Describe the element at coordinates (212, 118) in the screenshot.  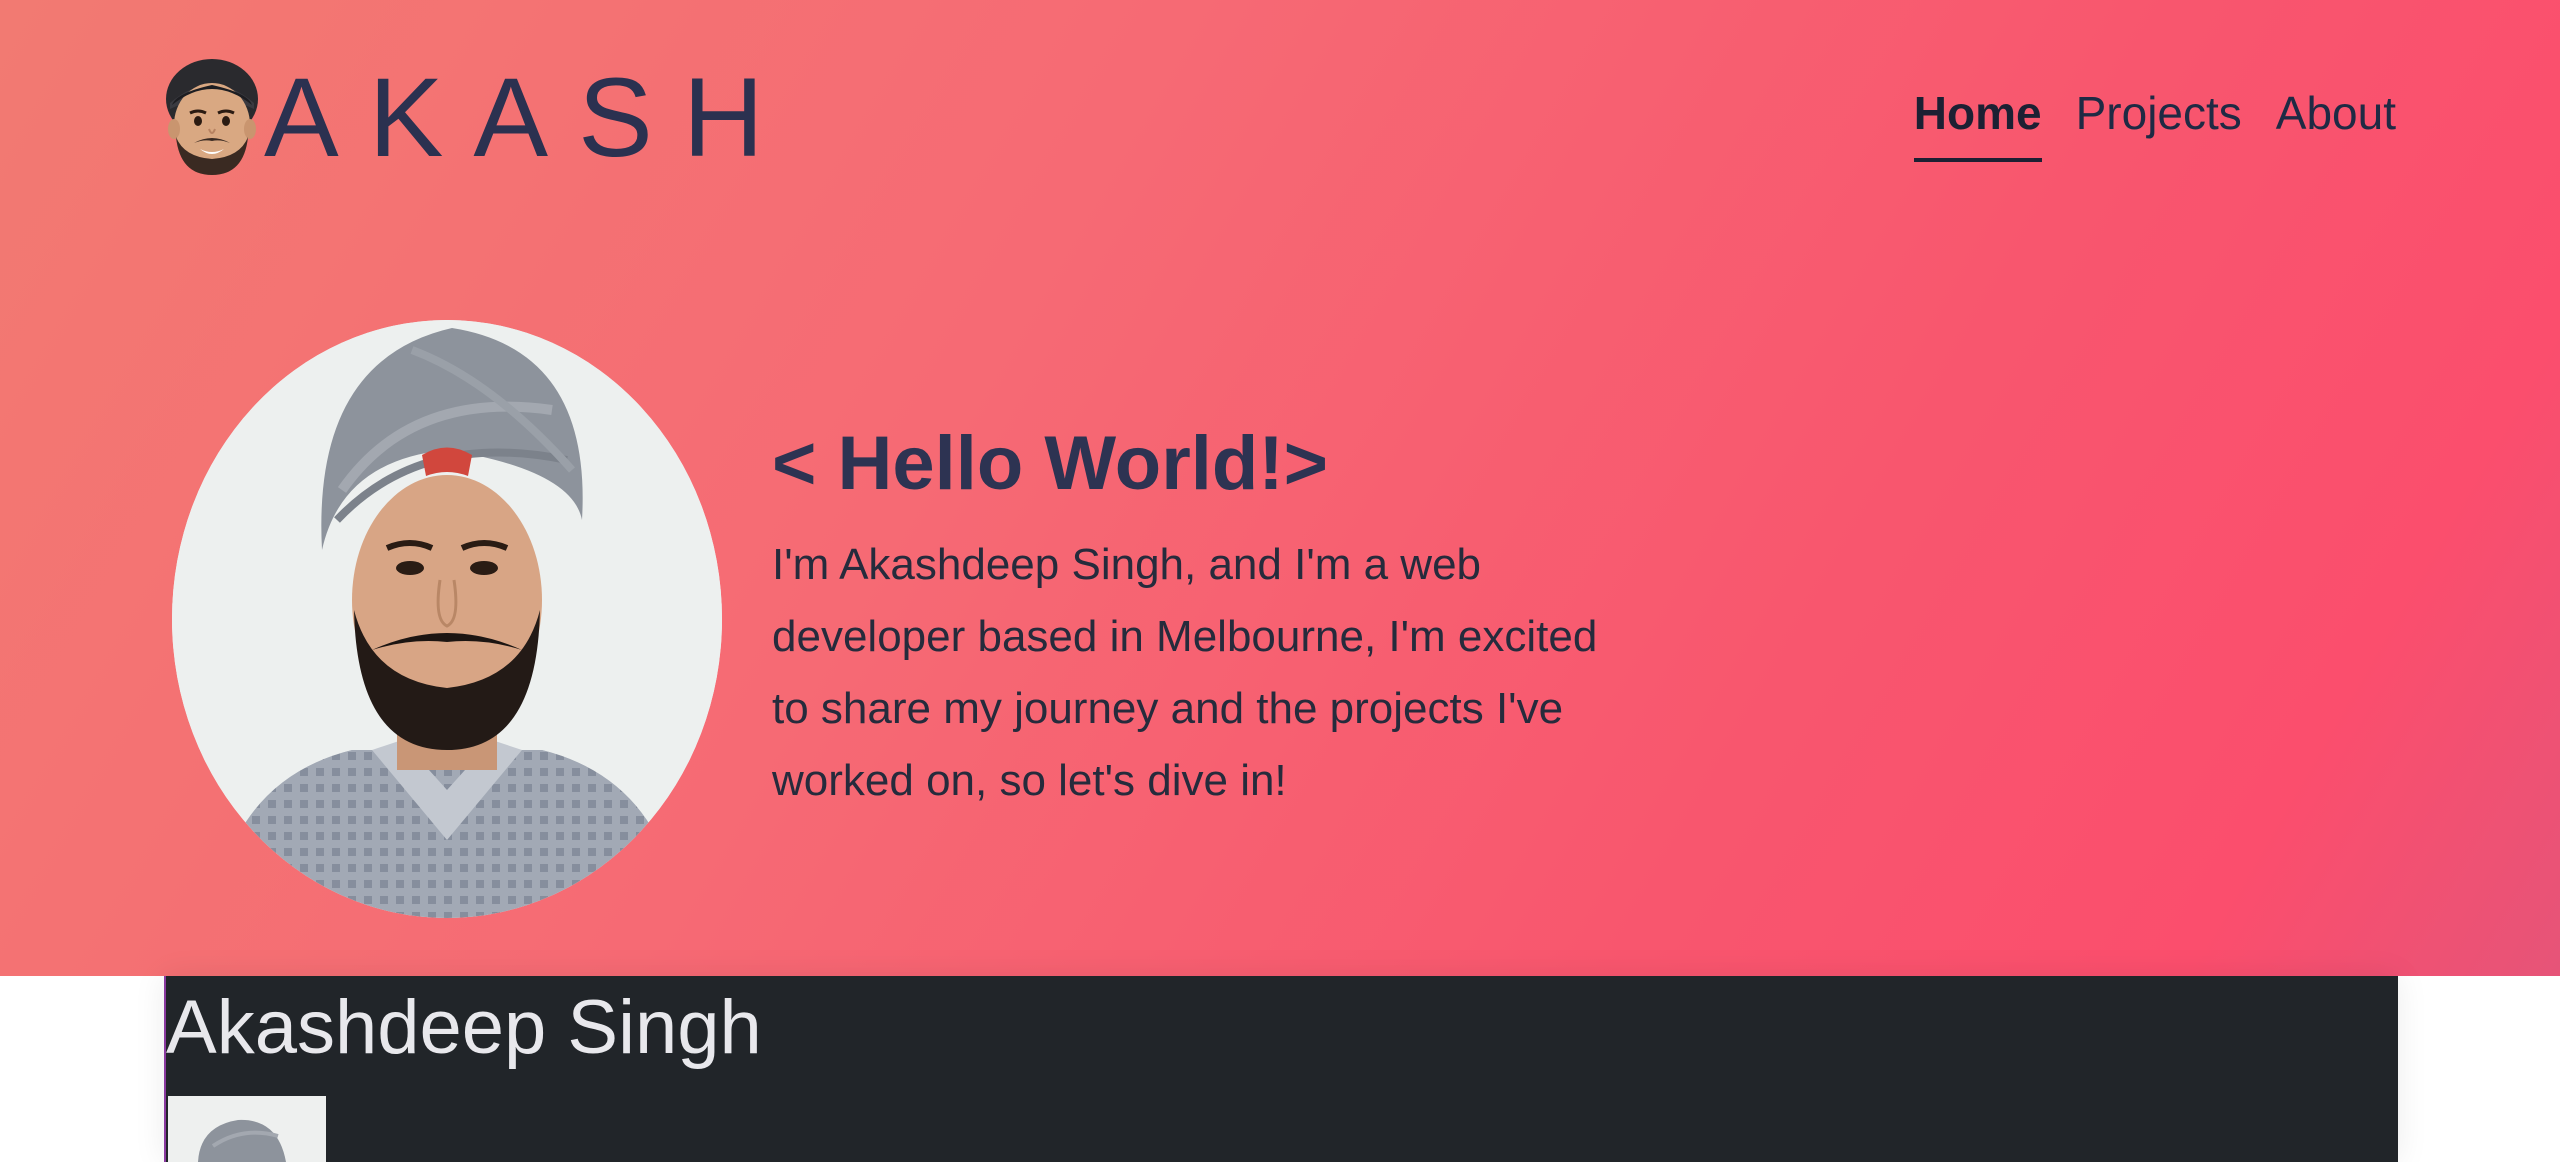
I see `memoji-avatar-icon` at that location.